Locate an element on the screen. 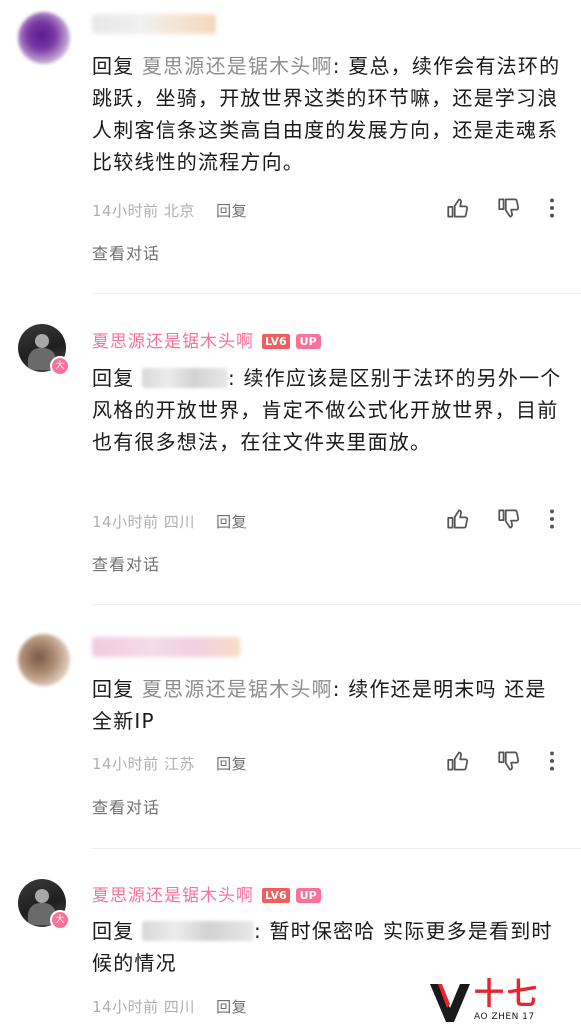  watermark-text: 十七 is located at coordinates (507, 994).